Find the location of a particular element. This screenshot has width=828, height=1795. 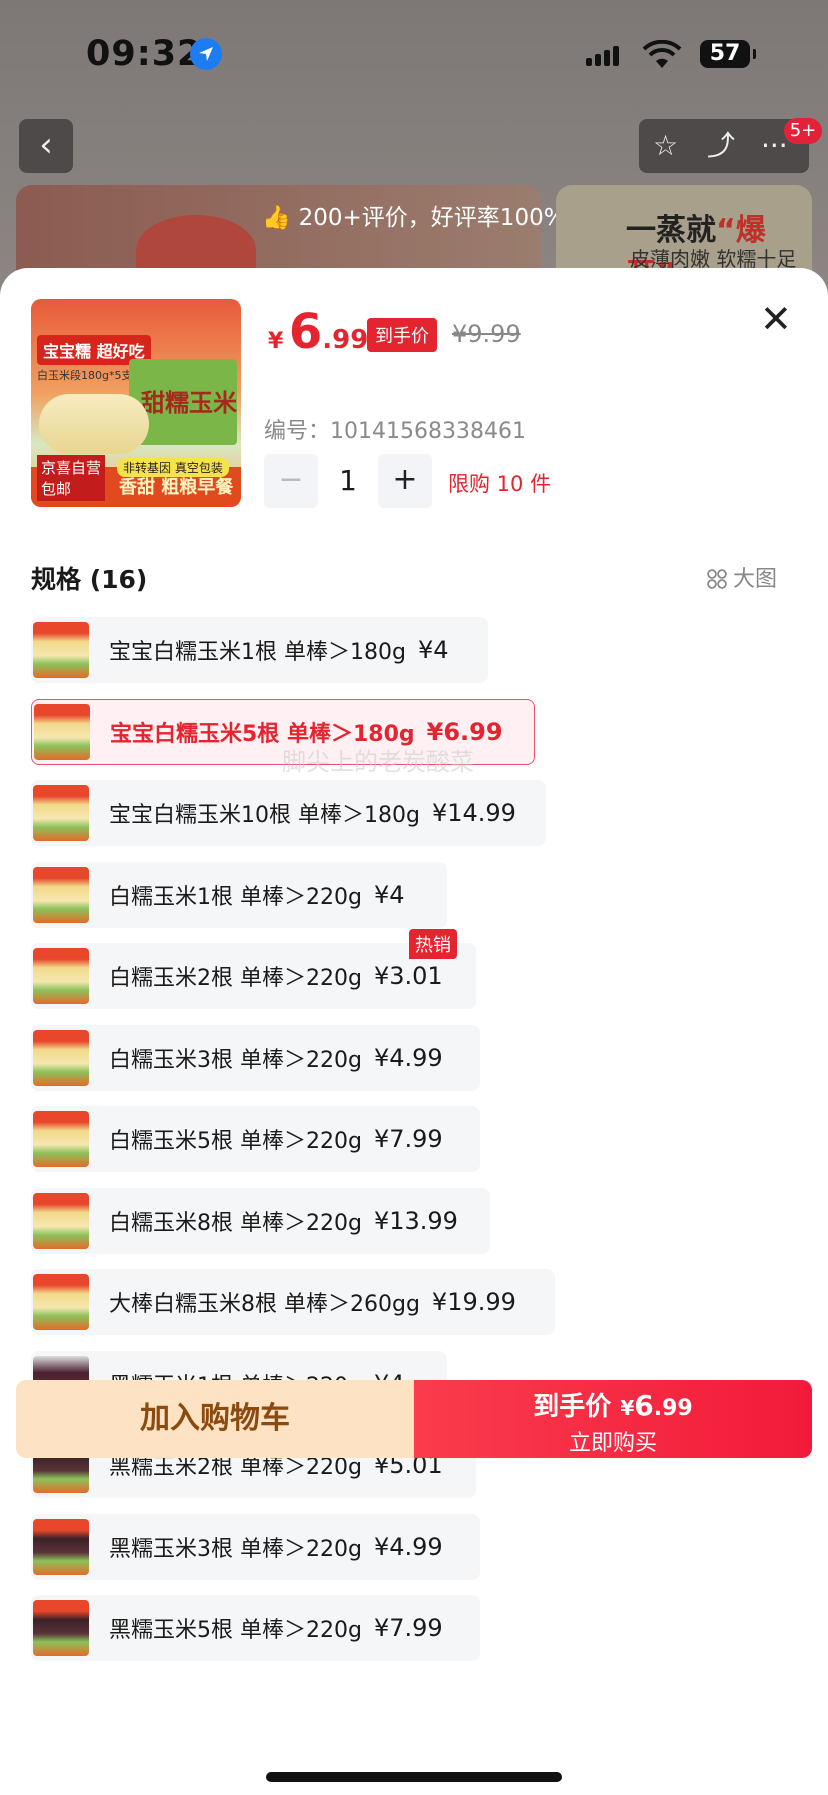

rating-summary: 👍 200+评价，好评率100% is located at coordinates (414, 215).